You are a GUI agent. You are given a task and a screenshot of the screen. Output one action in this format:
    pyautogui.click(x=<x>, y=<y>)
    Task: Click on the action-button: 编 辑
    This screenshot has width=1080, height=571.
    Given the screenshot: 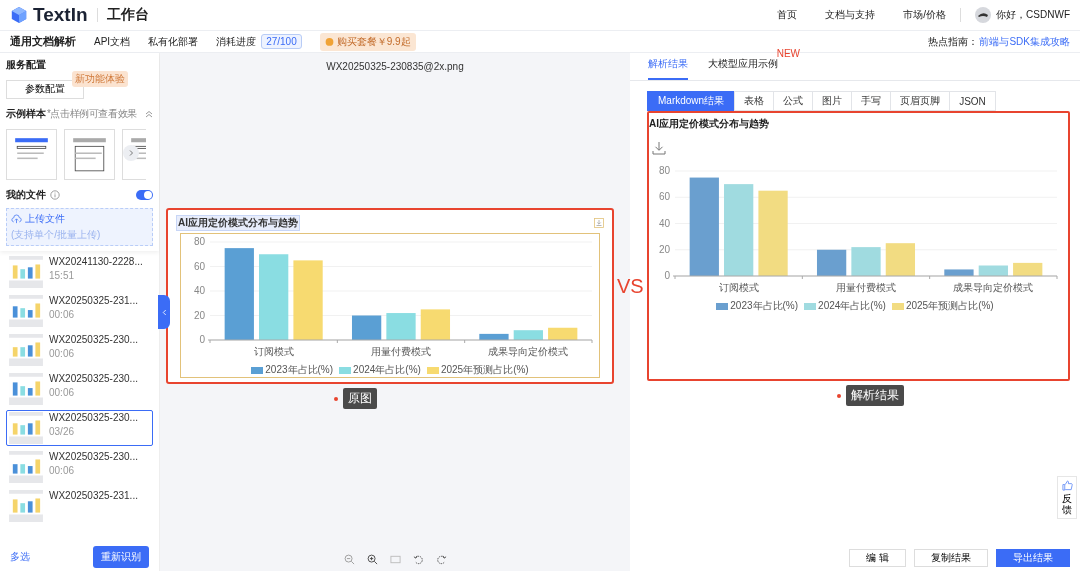 What is the action you would take?
    pyautogui.click(x=877, y=558)
    